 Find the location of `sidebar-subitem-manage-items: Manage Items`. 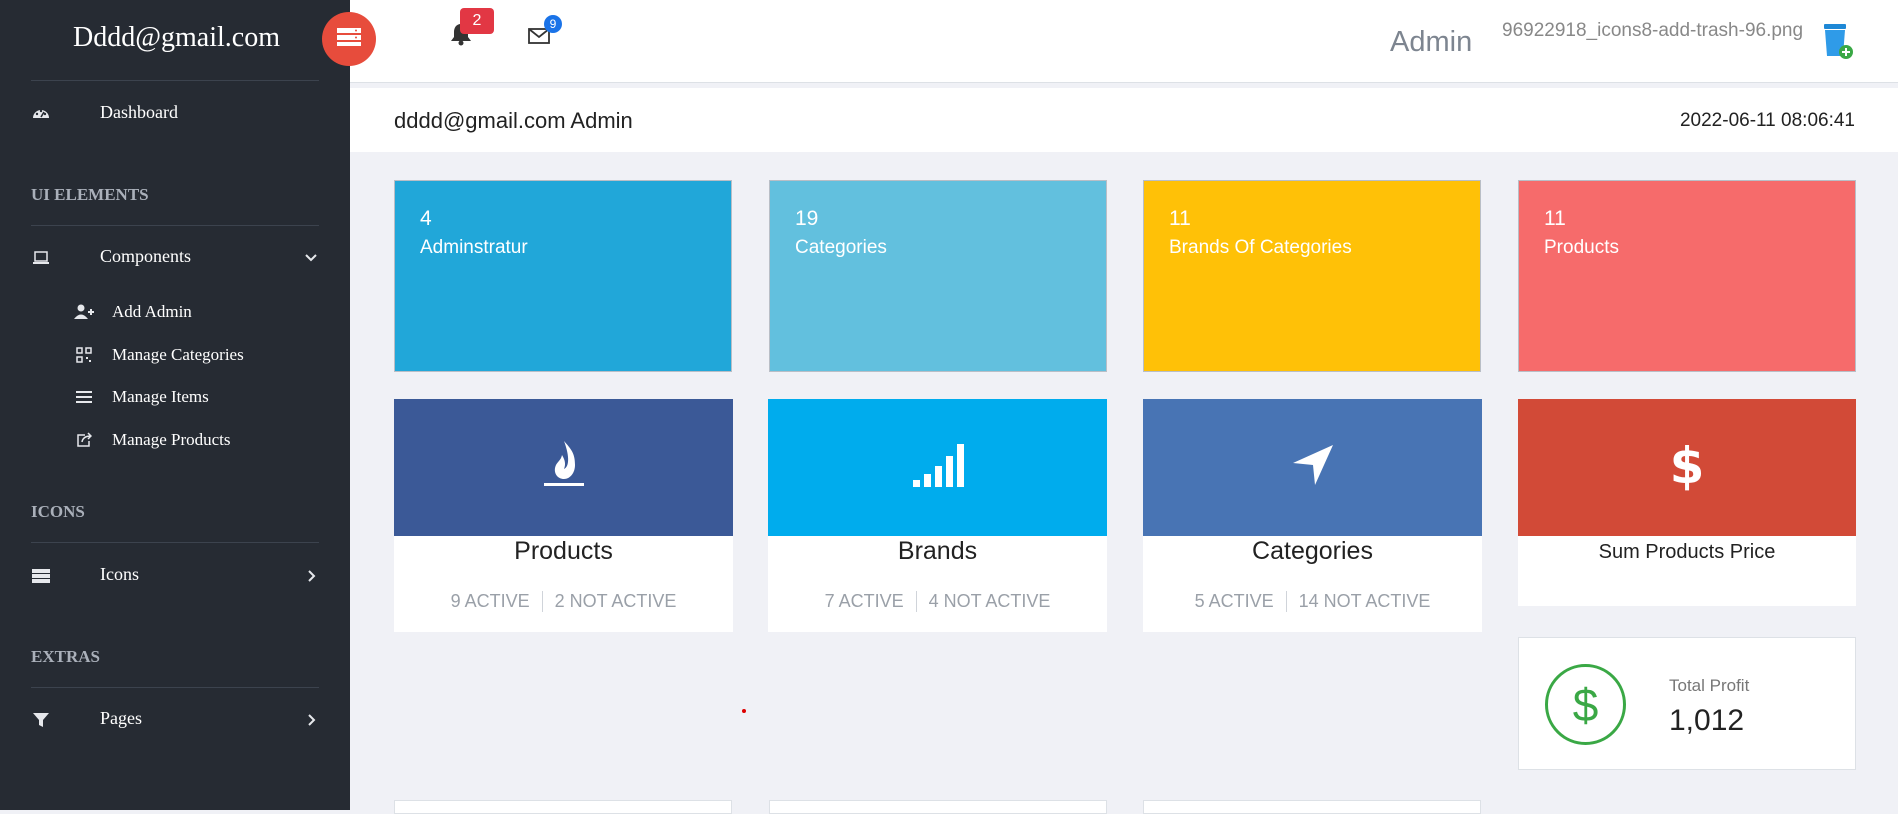

sidebar-subitem-manage-items: Manage Items is located at coordinates (175, 398).